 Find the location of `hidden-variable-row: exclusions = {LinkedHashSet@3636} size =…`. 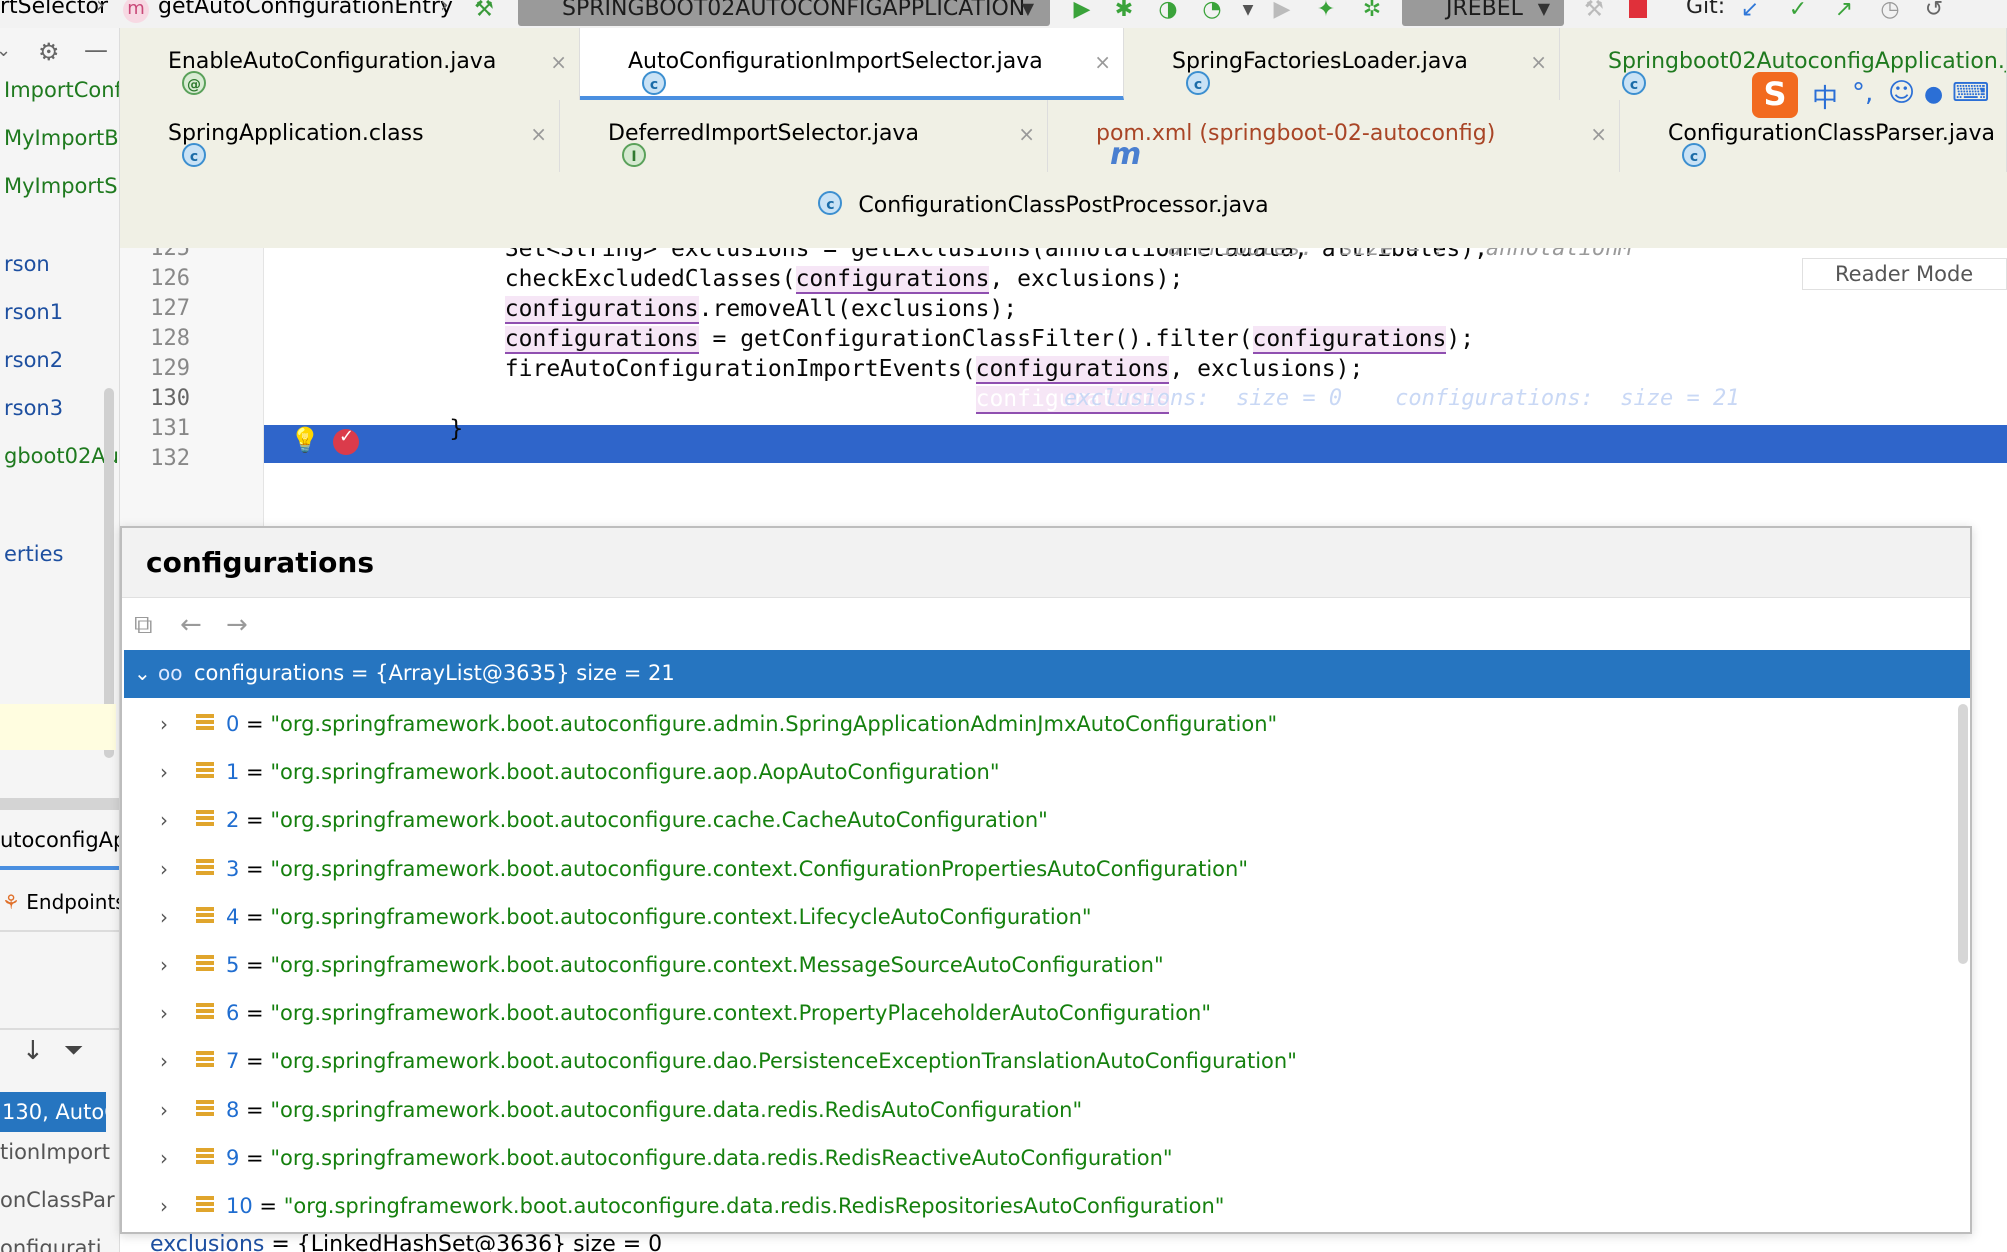

hidden-variable-row: exclusions = {LinkedHashSet@3636} size =… is located at coordinates (406, 1242).